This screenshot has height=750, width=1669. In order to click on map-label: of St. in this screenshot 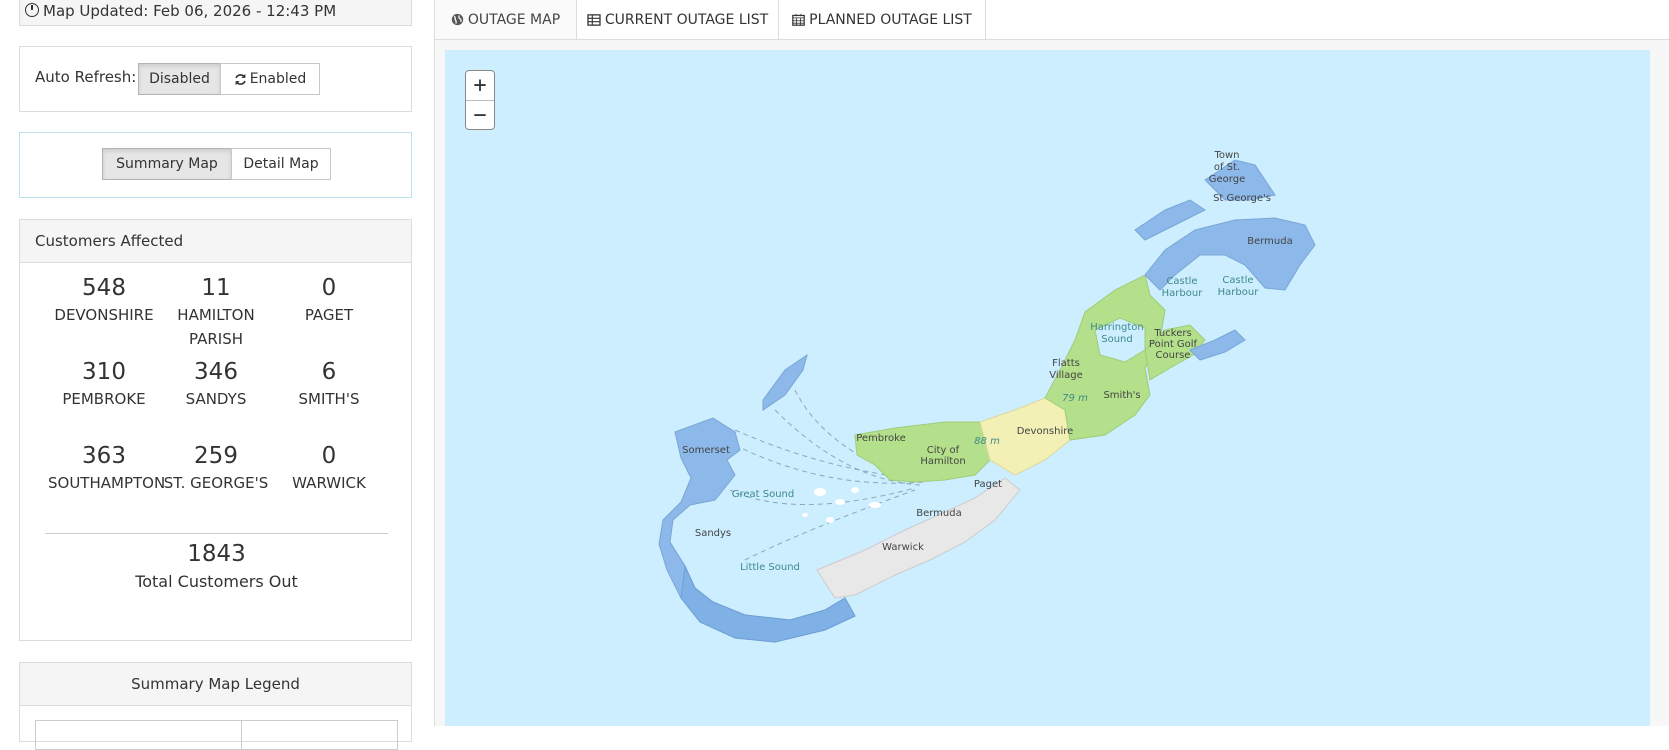, I will do `click(1227, 167)`.